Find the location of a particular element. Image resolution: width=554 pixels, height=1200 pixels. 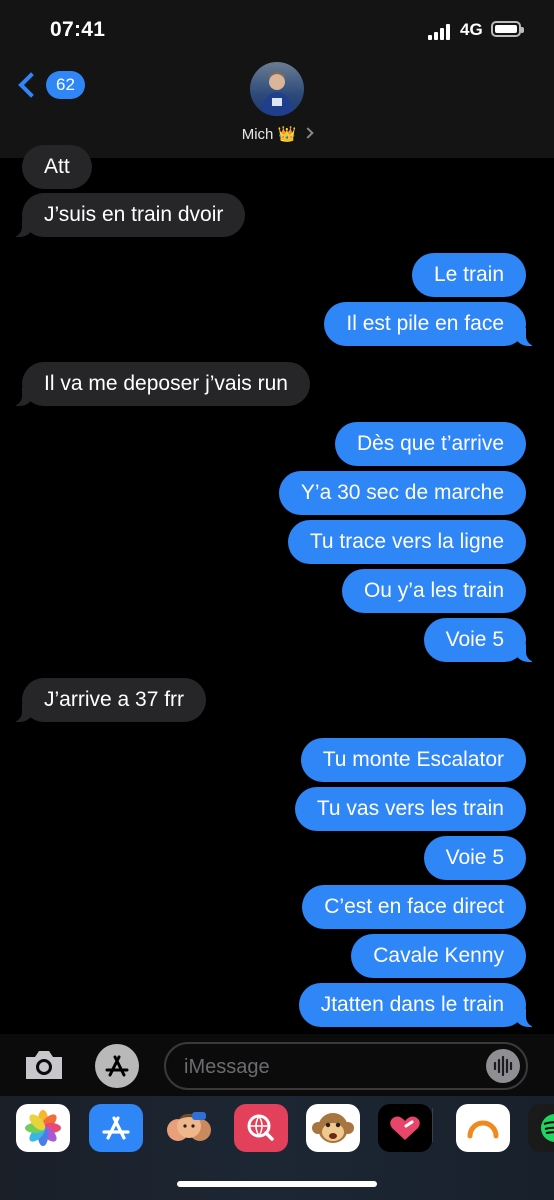

unread-count-badge: 62 is located at coordinates (65, 85).